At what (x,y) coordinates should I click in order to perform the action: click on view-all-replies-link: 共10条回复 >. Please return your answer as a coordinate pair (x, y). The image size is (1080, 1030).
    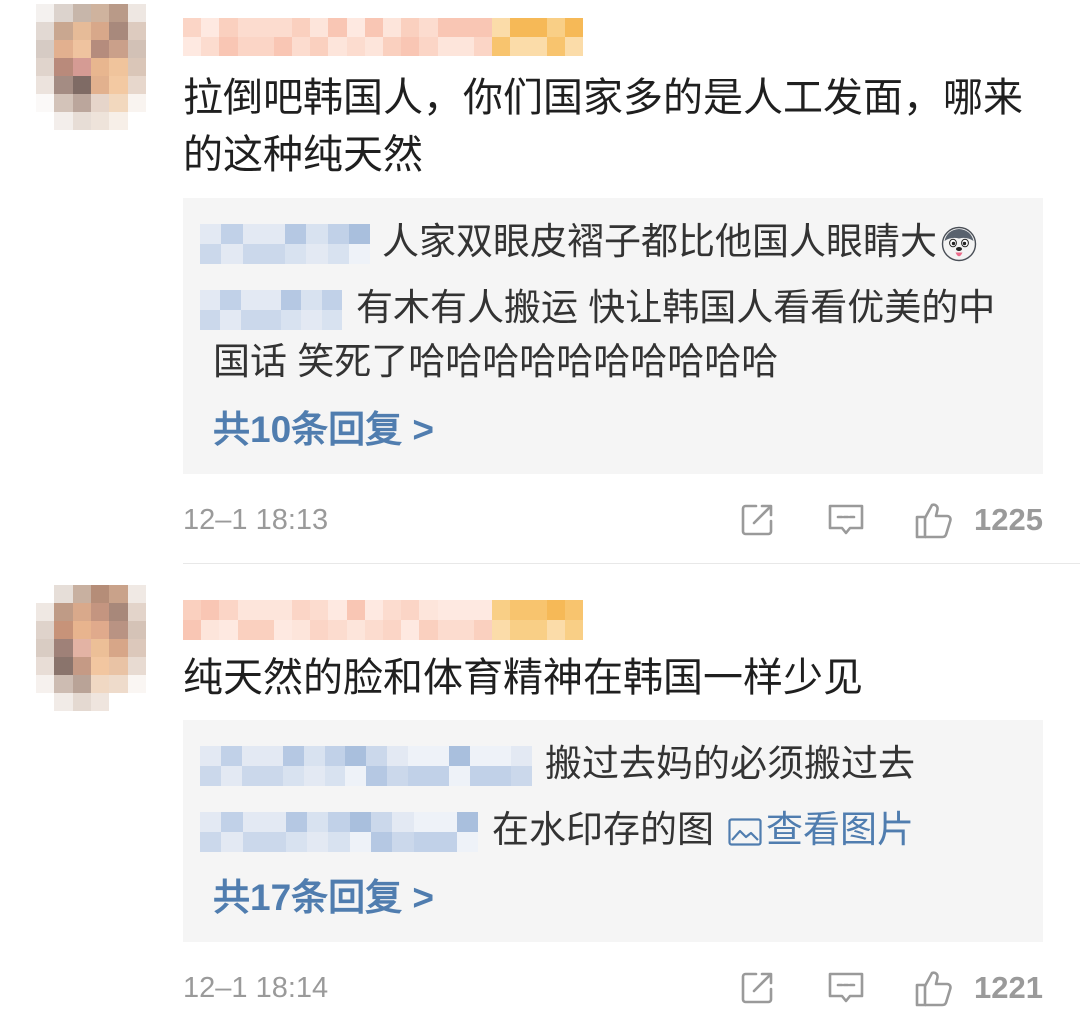
    Looking at the image, I should click on (613, 430).